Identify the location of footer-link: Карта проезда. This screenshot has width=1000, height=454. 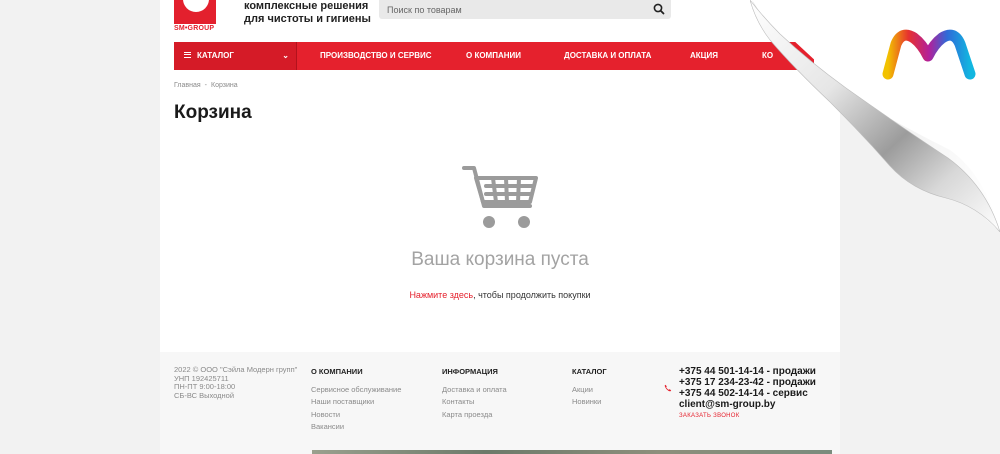
(474, 415).